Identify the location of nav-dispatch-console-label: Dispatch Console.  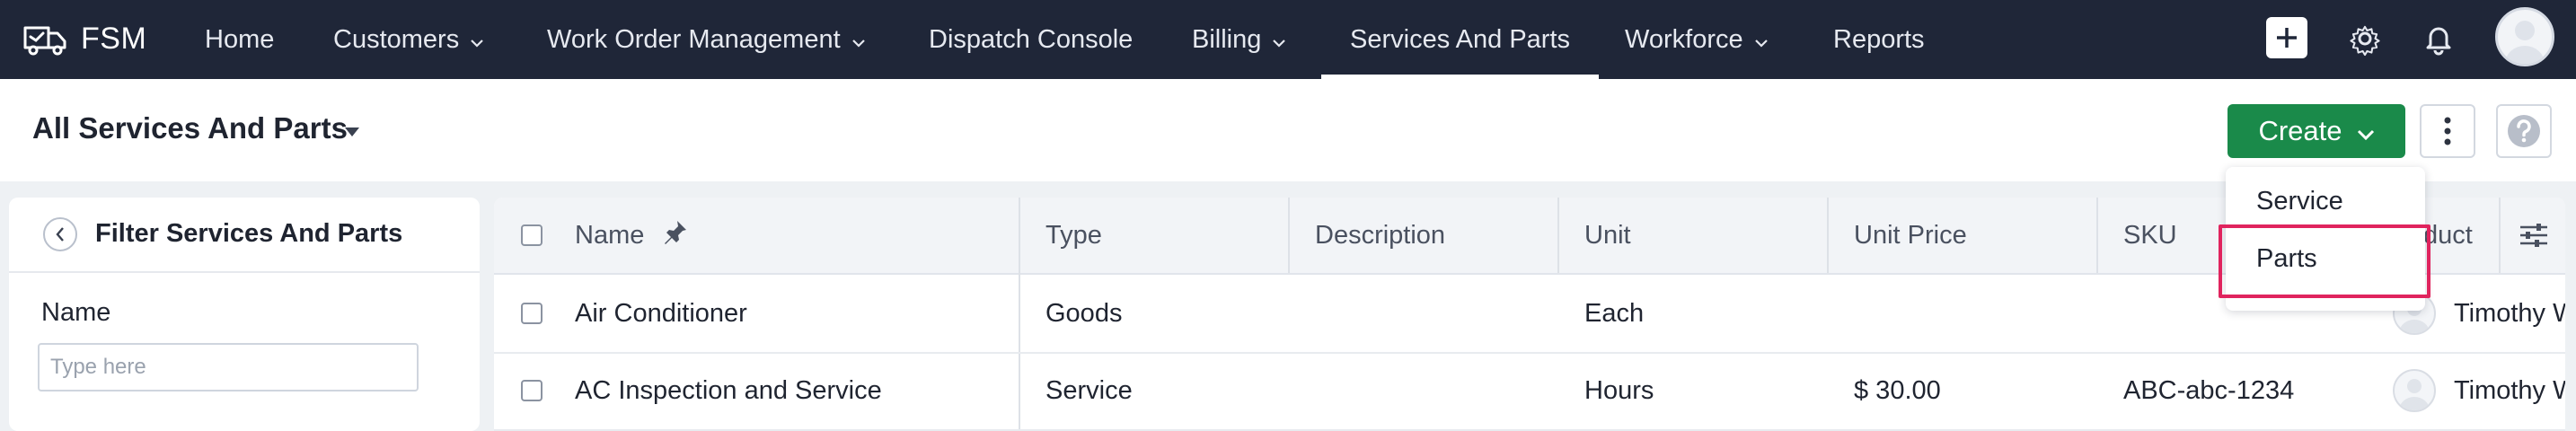
(1031, 39).